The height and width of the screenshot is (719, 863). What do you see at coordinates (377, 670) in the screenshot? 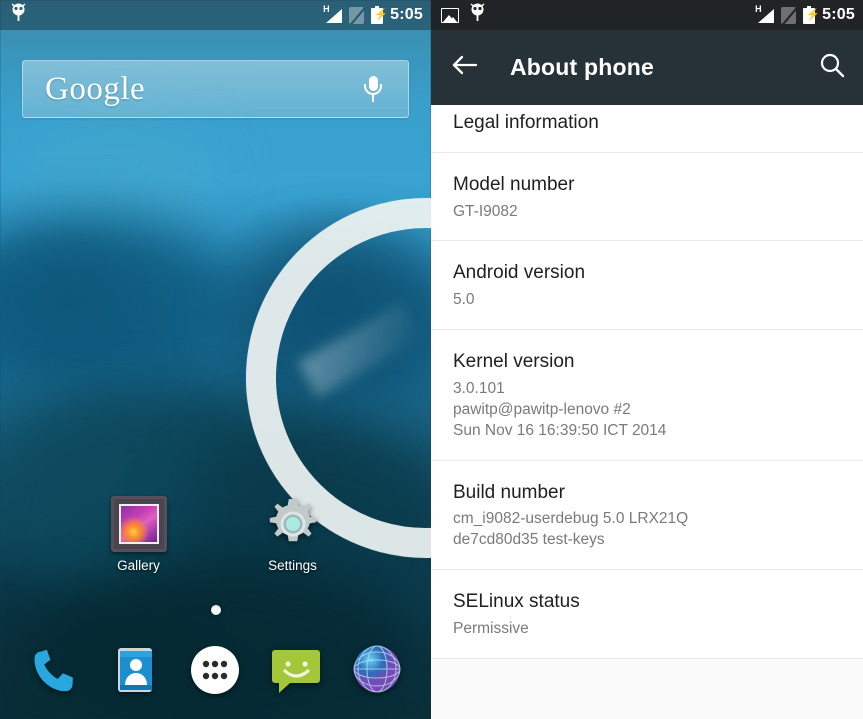
I see `dock-browser-icon` at bounding box center [377, 670].